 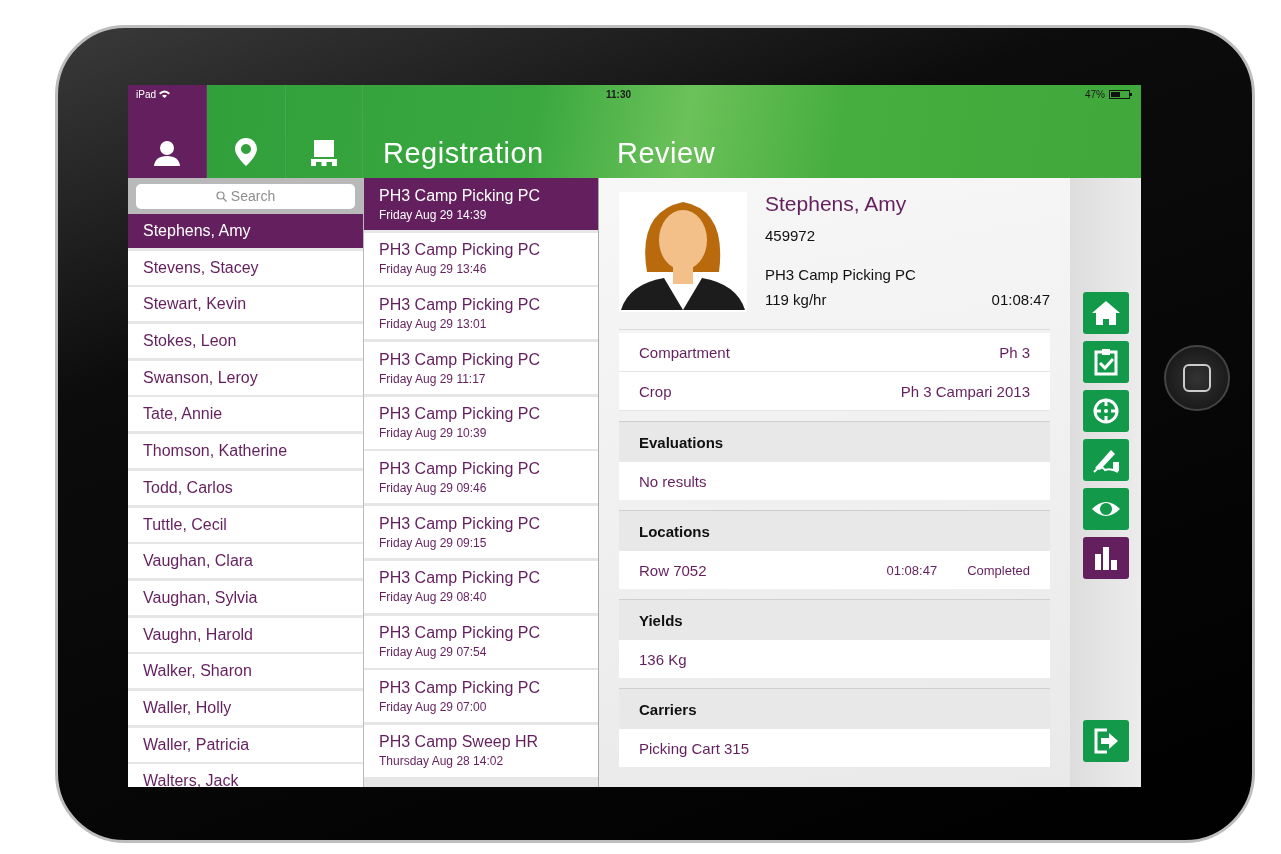 What do you see at coordinates (834, 708) in the screenshot?
I see `section-header: Carriers` at bounding box center [834, 708].